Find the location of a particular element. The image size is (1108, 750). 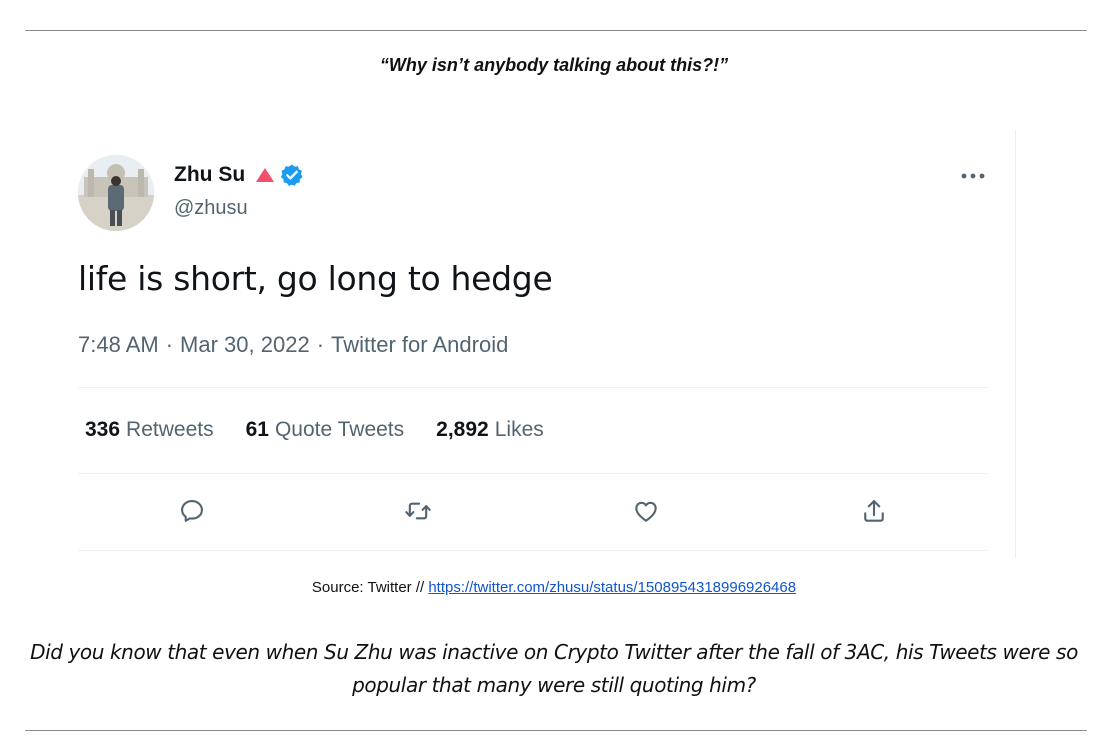

heart-icon is located at coordinates (646, 511).